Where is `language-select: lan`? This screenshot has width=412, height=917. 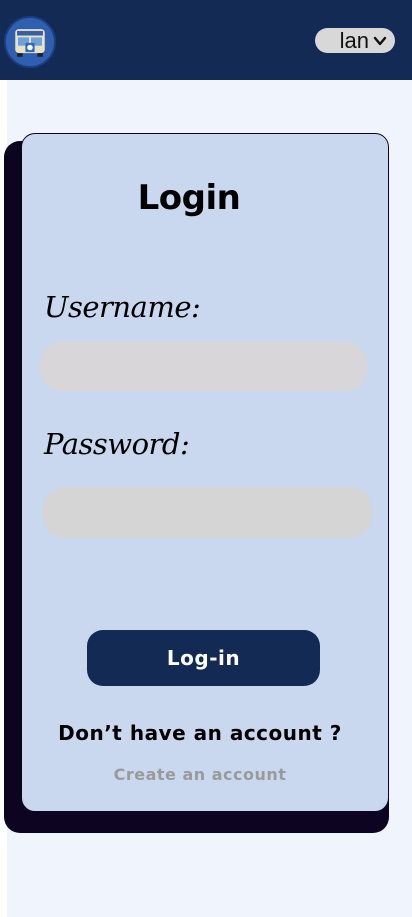 language-select: lan is located at coordinates (355, 40).